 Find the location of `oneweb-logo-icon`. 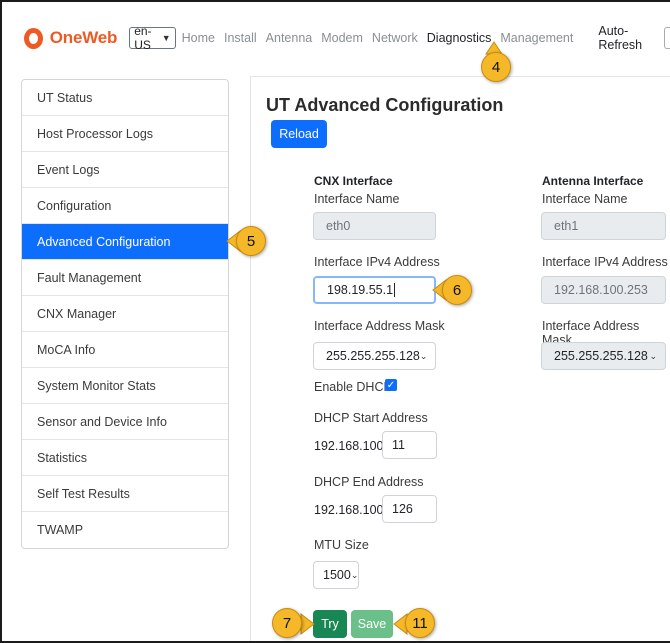

oneweb-logo-icon is located at coordinates (33, 38).